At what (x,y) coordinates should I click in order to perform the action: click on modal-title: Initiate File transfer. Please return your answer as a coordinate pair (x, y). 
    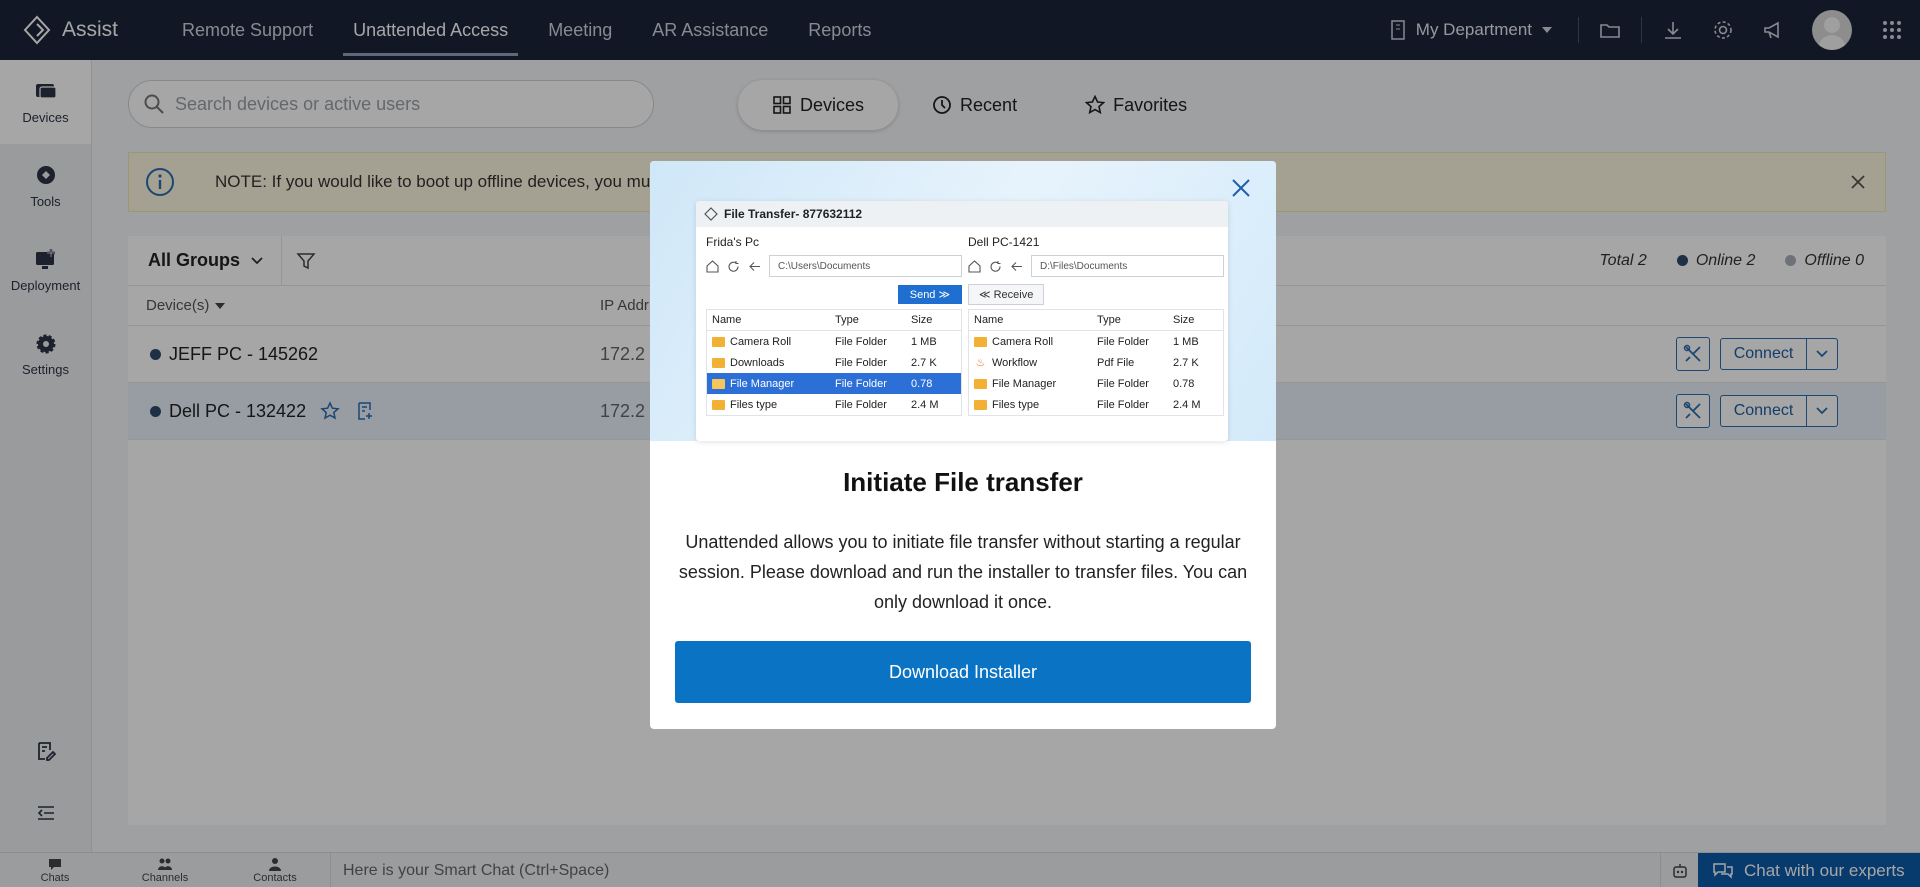
    Looking at the image, I should click on (963, 482).